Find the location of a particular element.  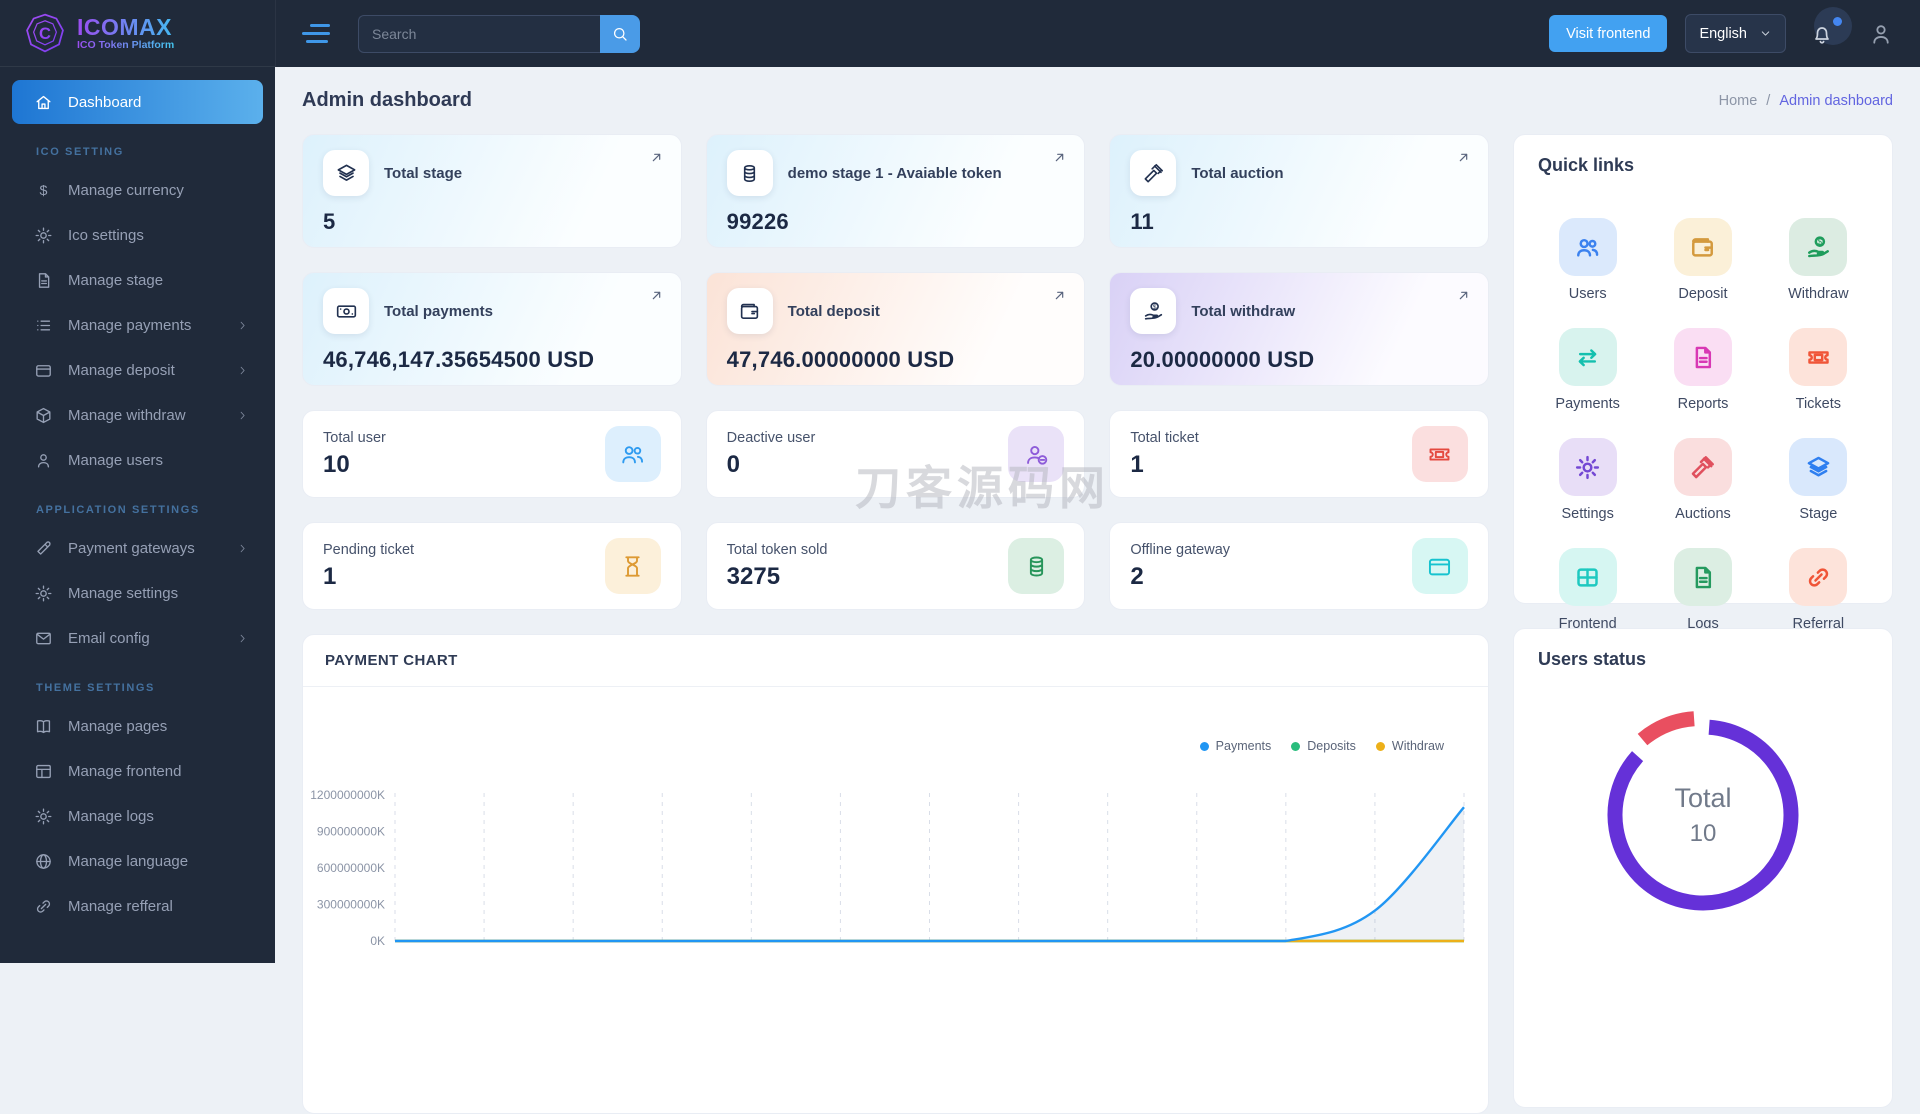

card-total-payments: Total payments 46,746,147.35654500 USD is located at coordinates (492, 329).